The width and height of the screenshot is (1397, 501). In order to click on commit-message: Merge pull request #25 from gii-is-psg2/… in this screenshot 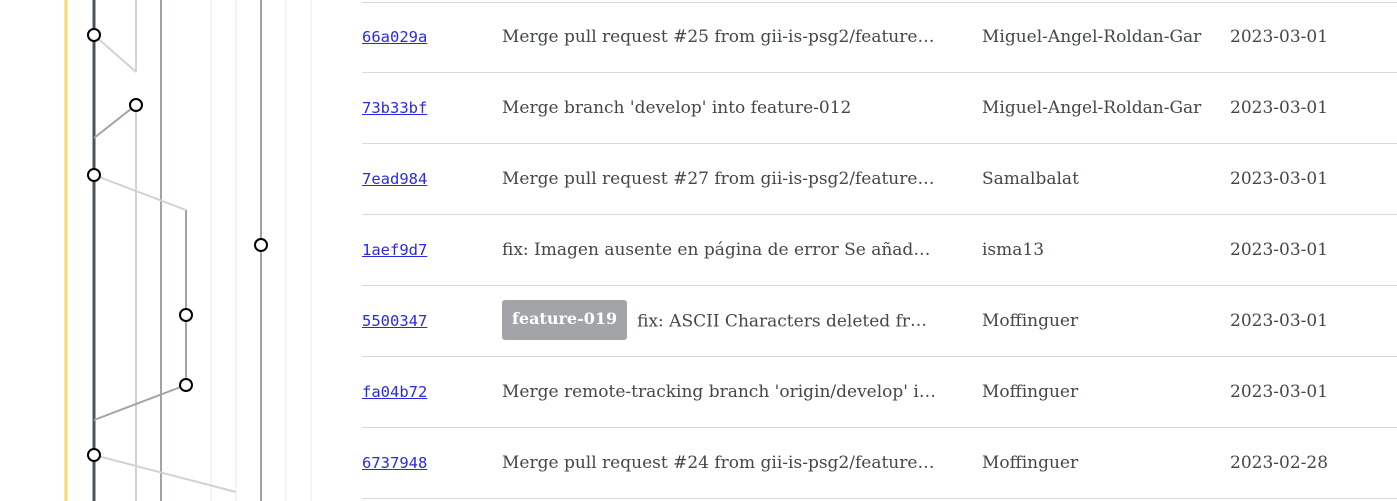, I will do `click(719, 37)`.